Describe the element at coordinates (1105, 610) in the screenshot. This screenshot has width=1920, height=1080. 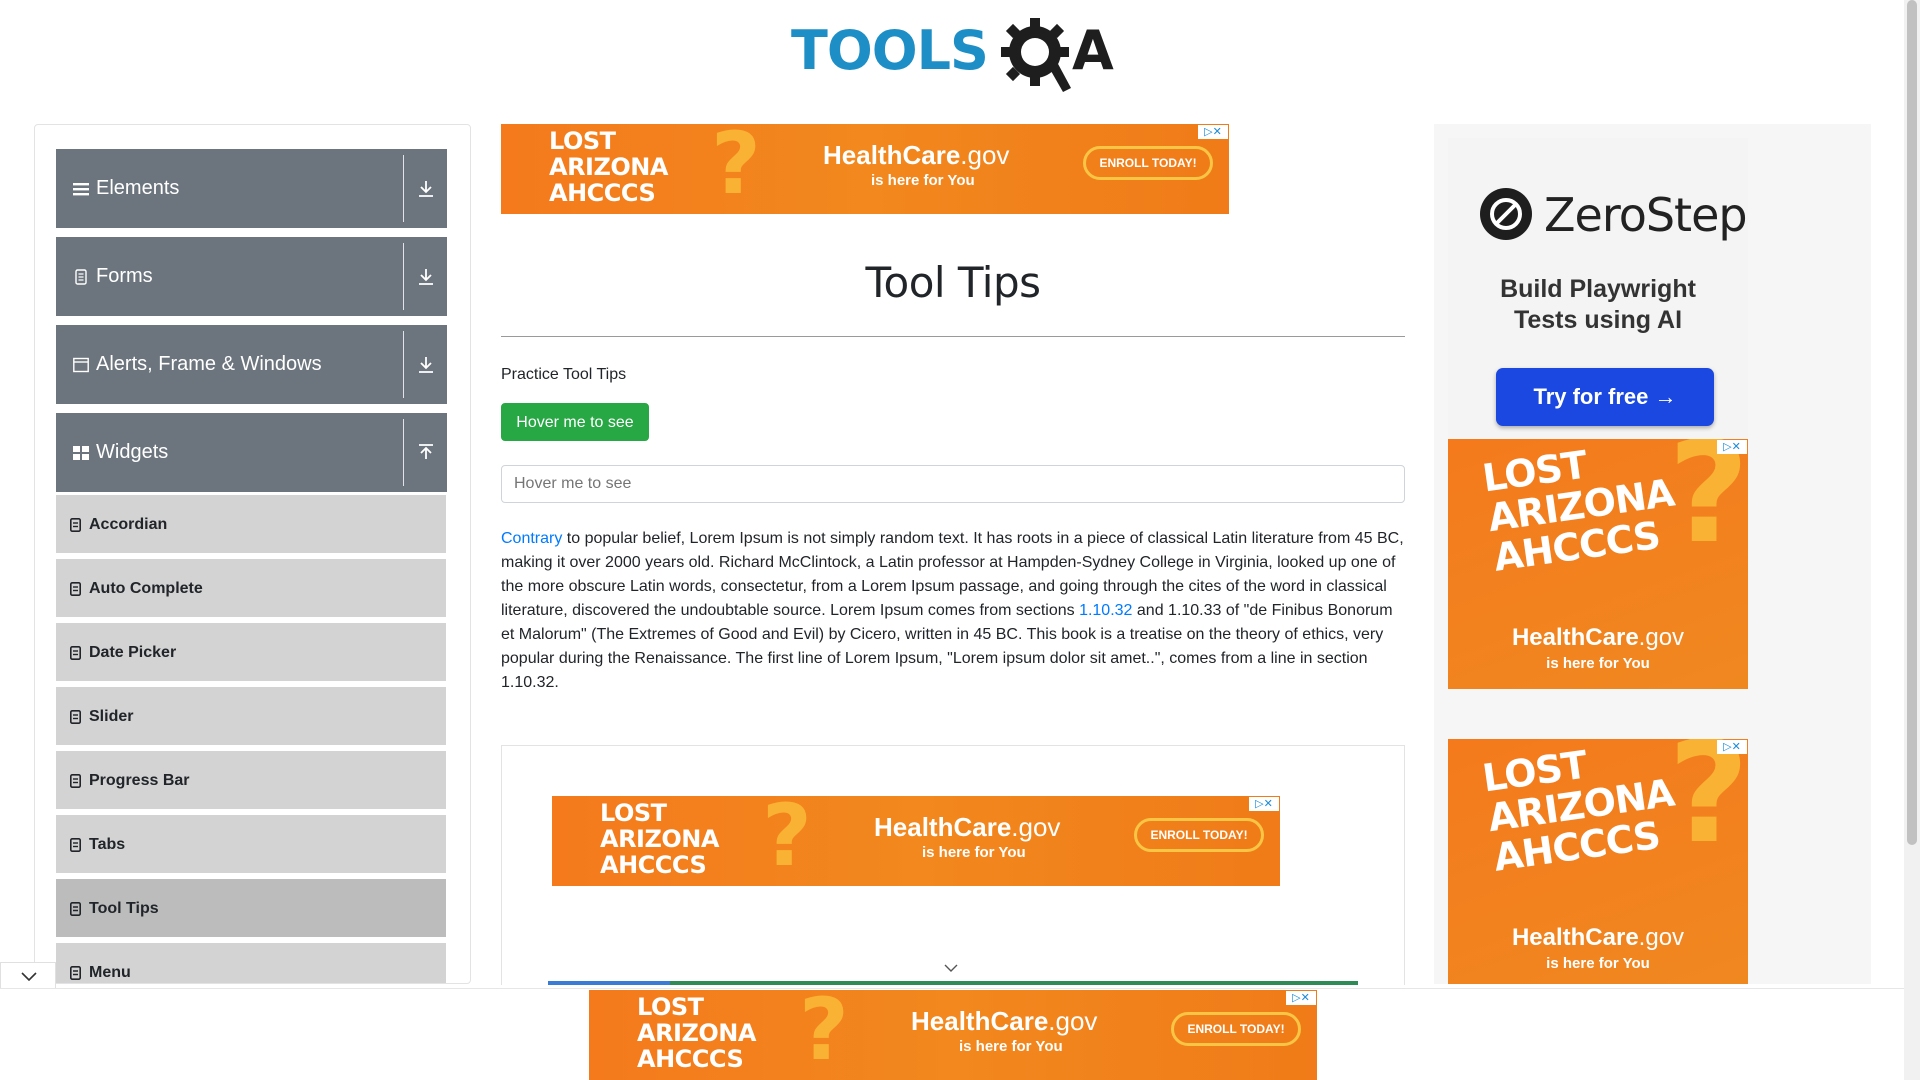
I see `section-link: 1.10.32` at that location.